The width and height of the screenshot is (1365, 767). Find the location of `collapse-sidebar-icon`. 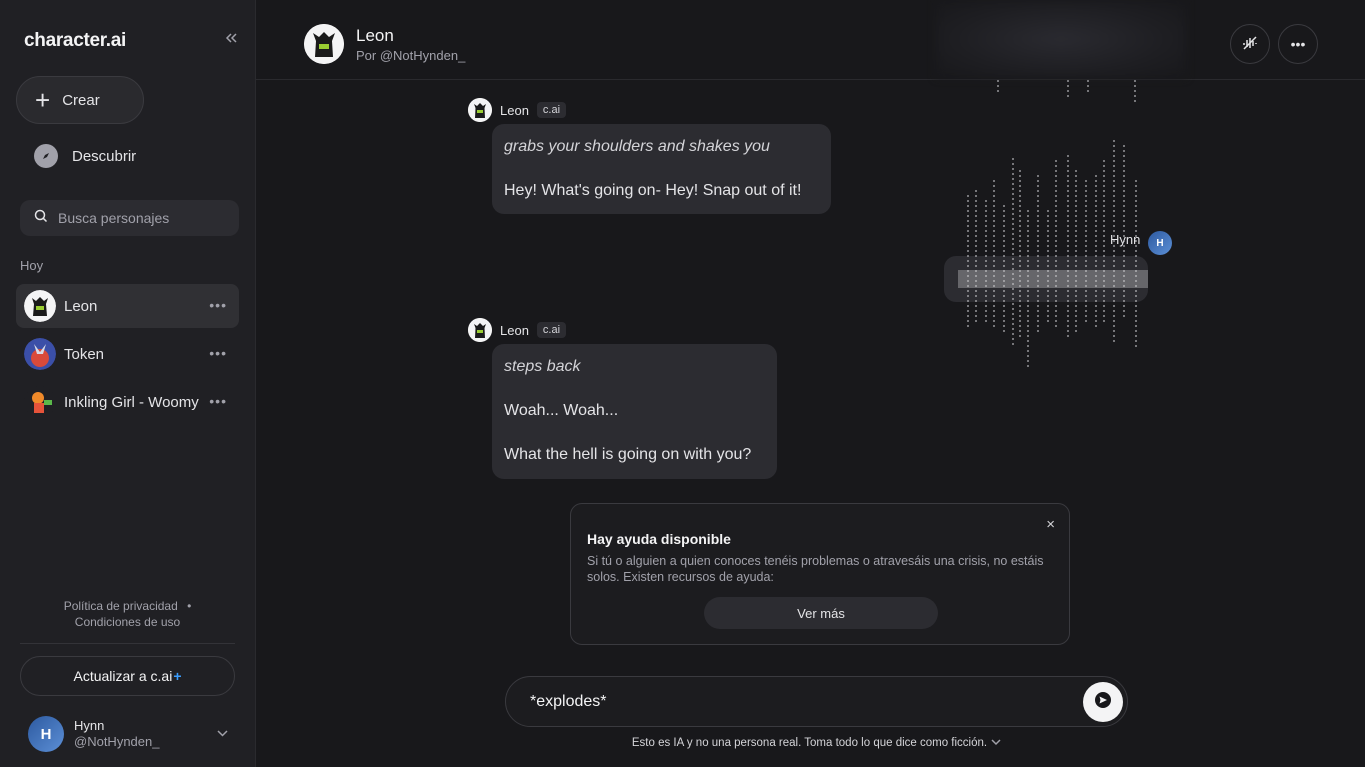

collapse-sidebar-icon is located at coordinates (231, 40).